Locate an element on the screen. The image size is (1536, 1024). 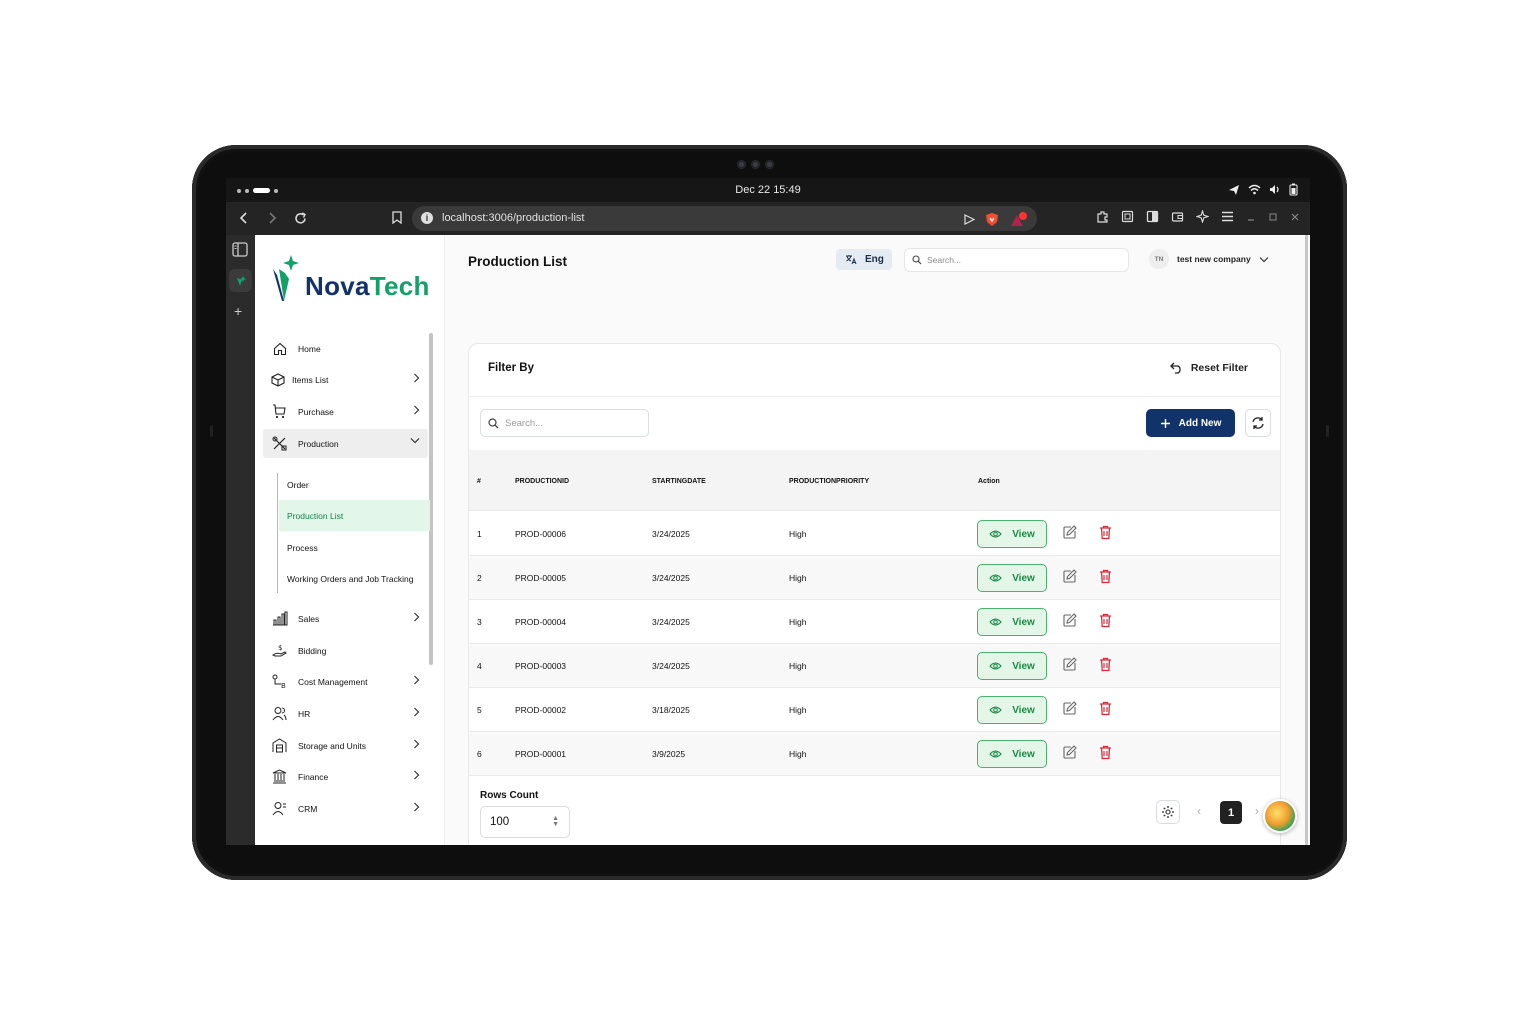
sidebar-item-sales: Sales is located at coordinates (345, 618).